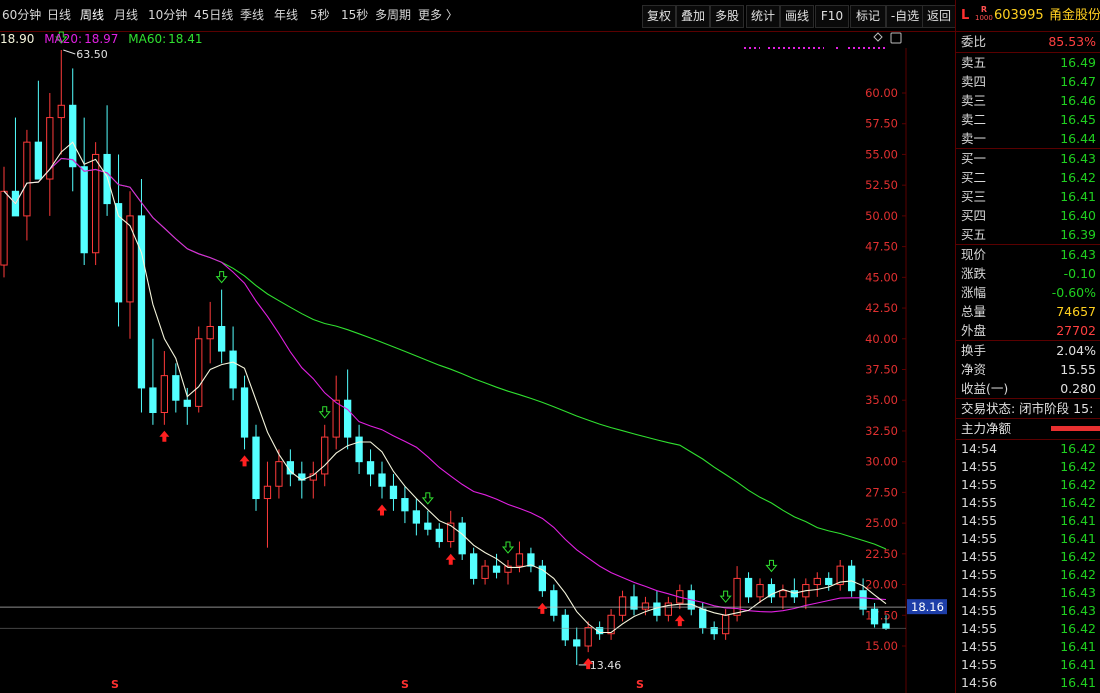 This screenshot has width=1100, height=693. I want to click on price-tick-label: 37.50, so click(881, 370).